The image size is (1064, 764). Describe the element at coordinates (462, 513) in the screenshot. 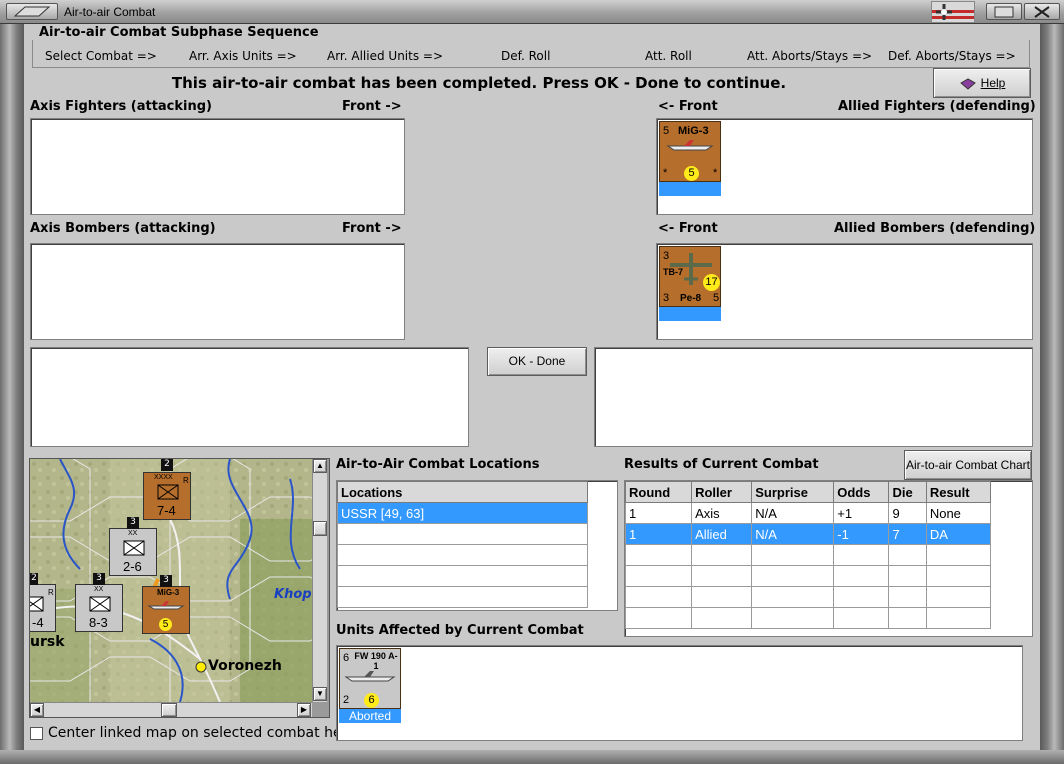

I see `location-row: USSR [49, 63]` at that location.